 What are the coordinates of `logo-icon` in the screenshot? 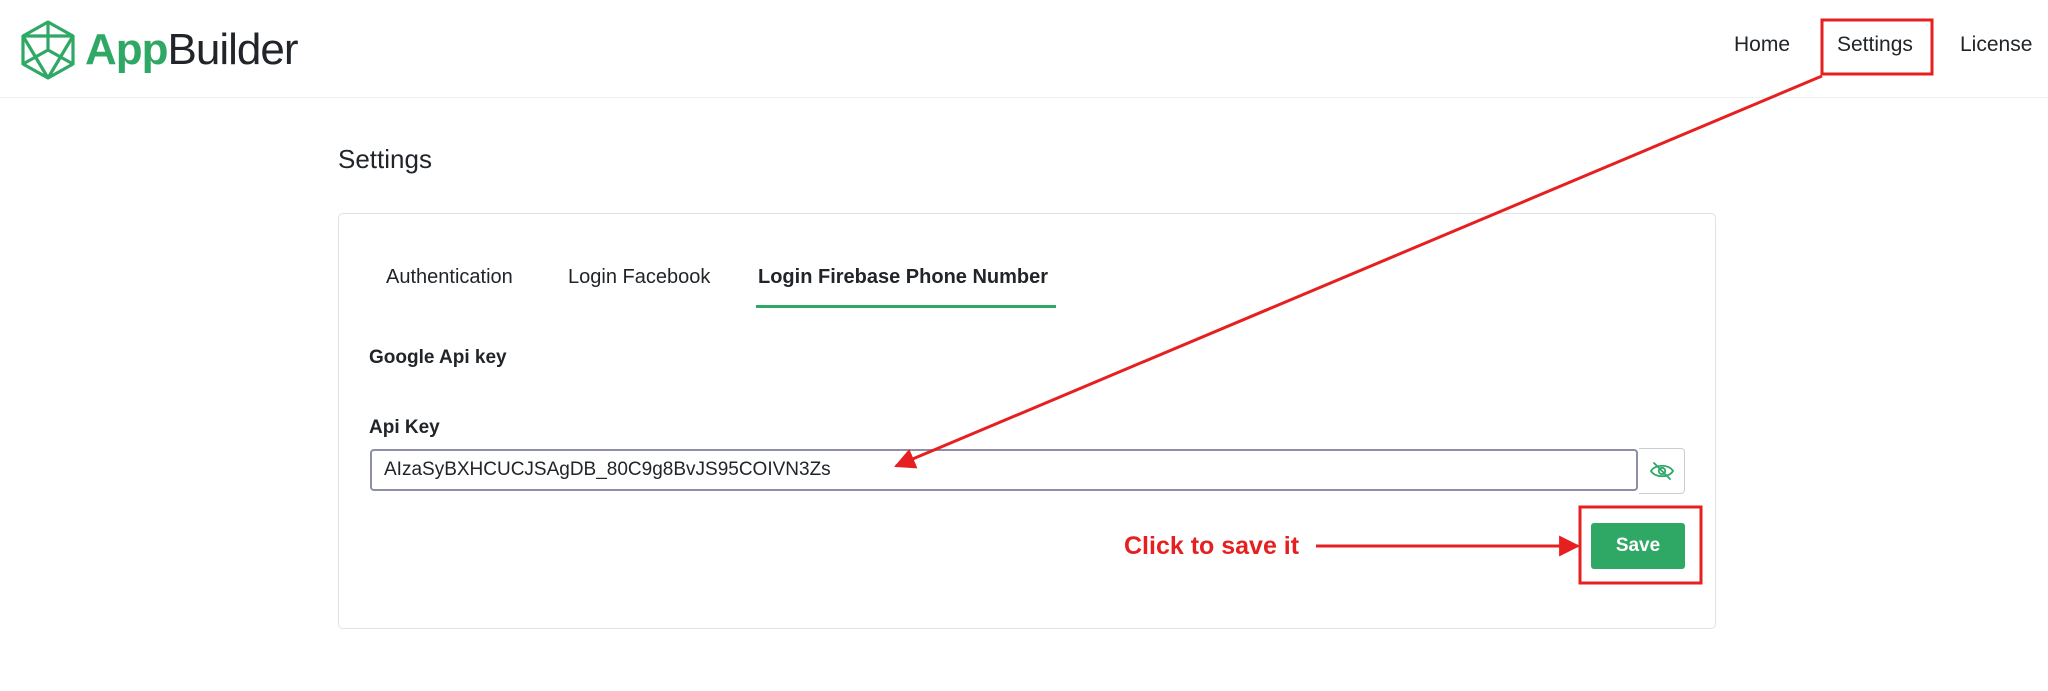 It's located at (48, 50).